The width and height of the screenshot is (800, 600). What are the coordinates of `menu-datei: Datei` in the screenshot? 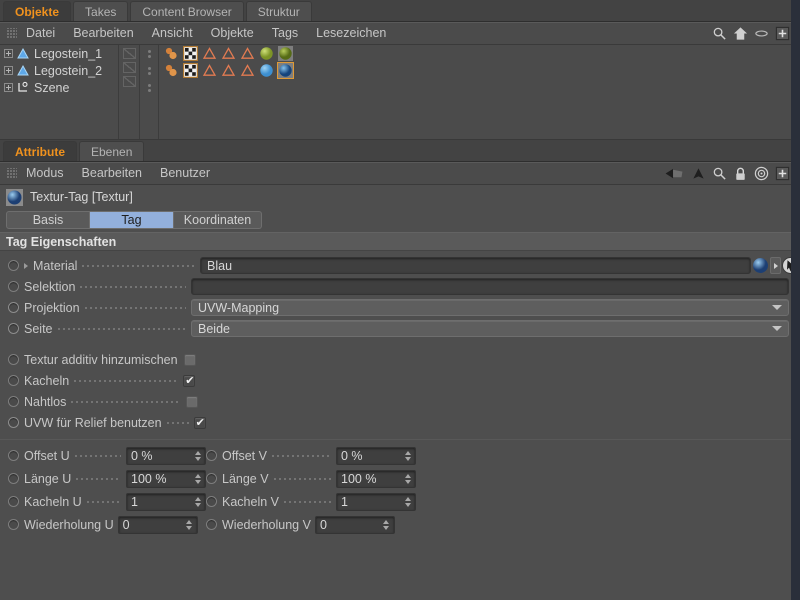 It's located at (40, 33).